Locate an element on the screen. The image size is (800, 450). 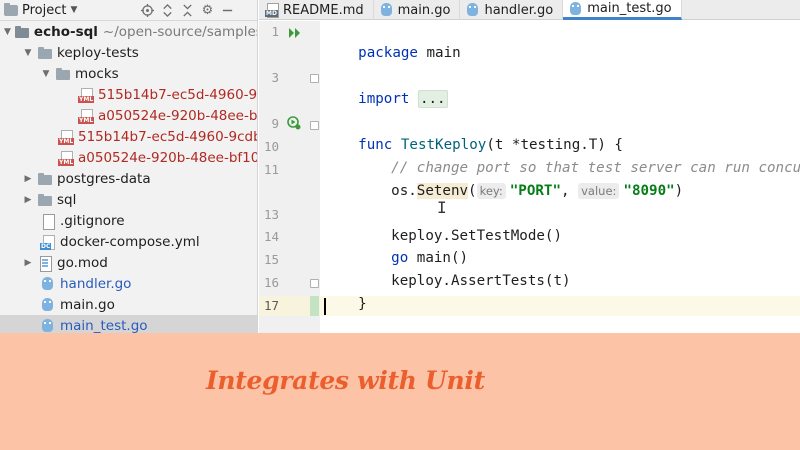
tree-item-label: a050524e-920b-48ee-b is located at coordinates (178, 115).